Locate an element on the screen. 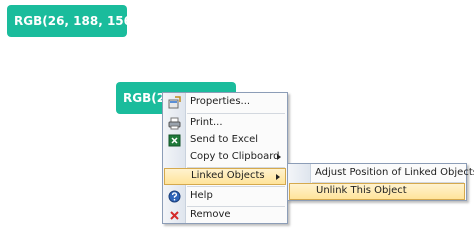 This screenshot has height=248, width=474. color-swatch-label: RGB(26, 188, 156) is located at coordinates (70, 21).